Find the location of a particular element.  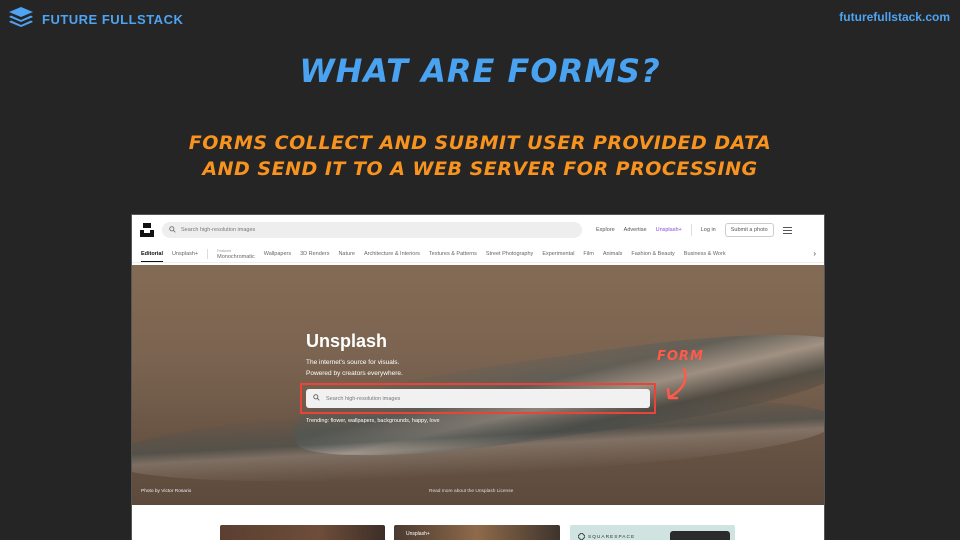

thumbnail-card-ad: SQUARESPACE is located at coordinates (652, 532).